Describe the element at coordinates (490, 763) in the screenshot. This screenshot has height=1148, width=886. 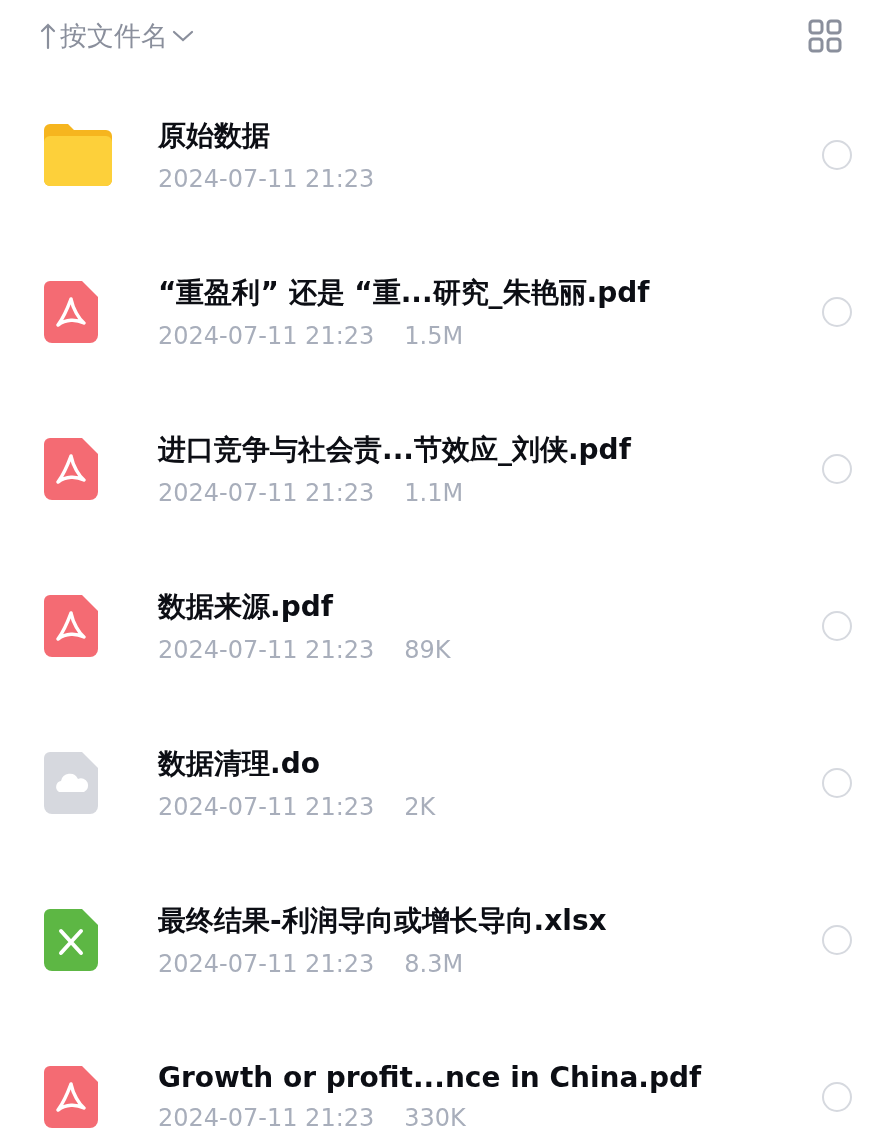
I see `file-name: 数据清理.do` at that location.